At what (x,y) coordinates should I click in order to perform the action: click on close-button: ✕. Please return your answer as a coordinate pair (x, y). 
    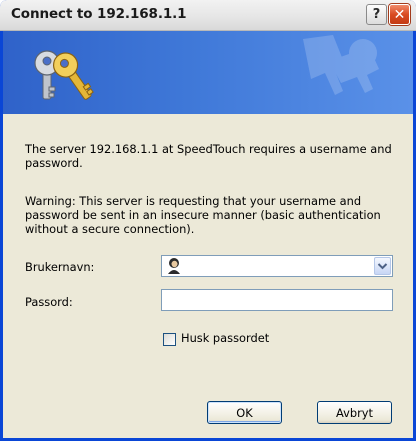
    Looking at the image, I should click on (399, 14).